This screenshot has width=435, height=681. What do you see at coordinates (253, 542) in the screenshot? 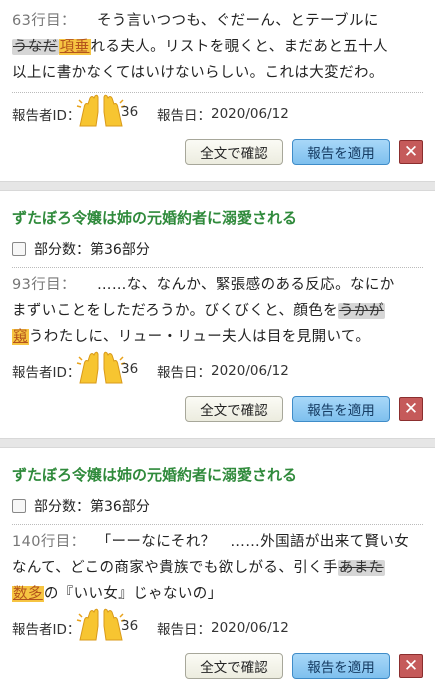
I see `text-segment: 「ーーなにそれ？ ……外国語が出来て賢い女` at bounding box center [253, 542].